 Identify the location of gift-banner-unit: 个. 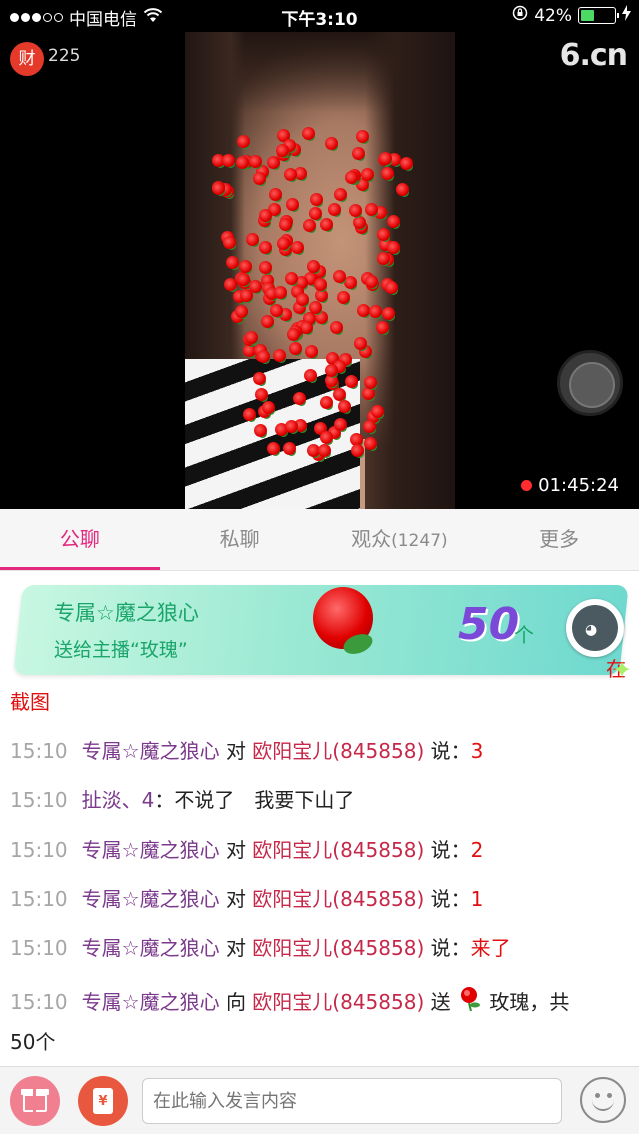
(524, 635).